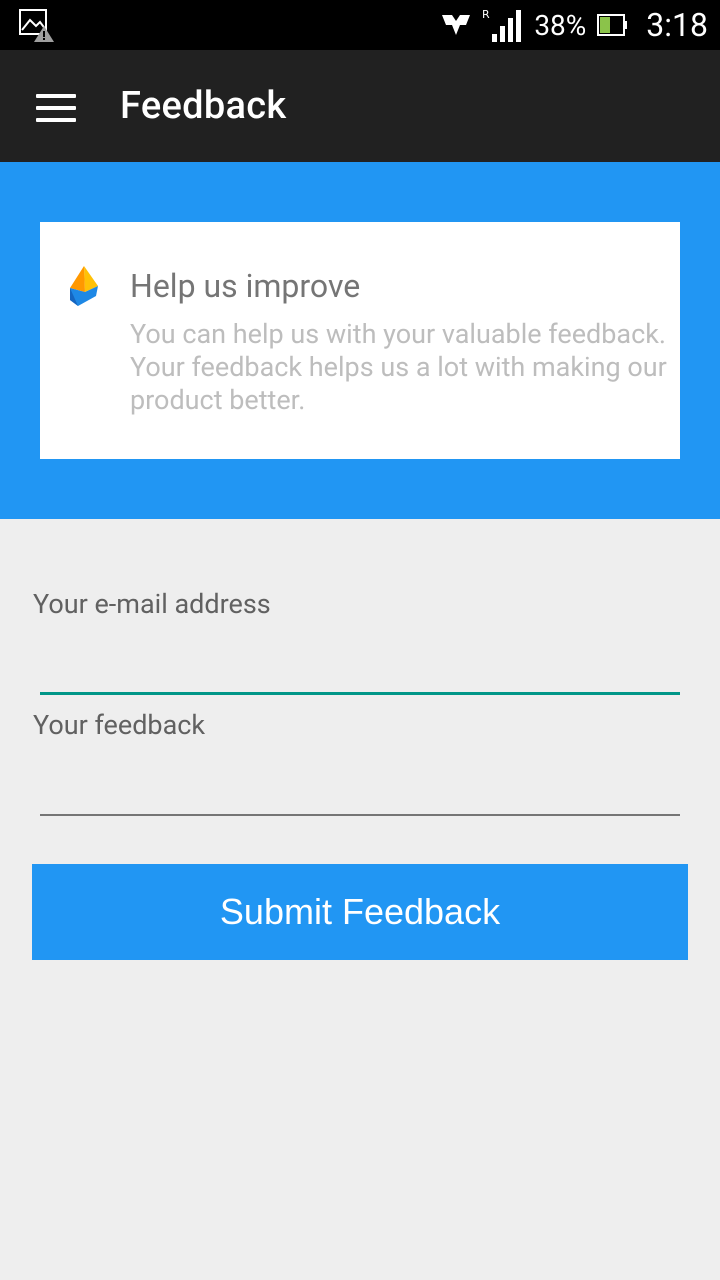 The height and width of the screenshot is (1280, 720). Describe the element at coordinates (360, 25) in the screenshot. I see `status-bar: R 38% 3:18` at that location.